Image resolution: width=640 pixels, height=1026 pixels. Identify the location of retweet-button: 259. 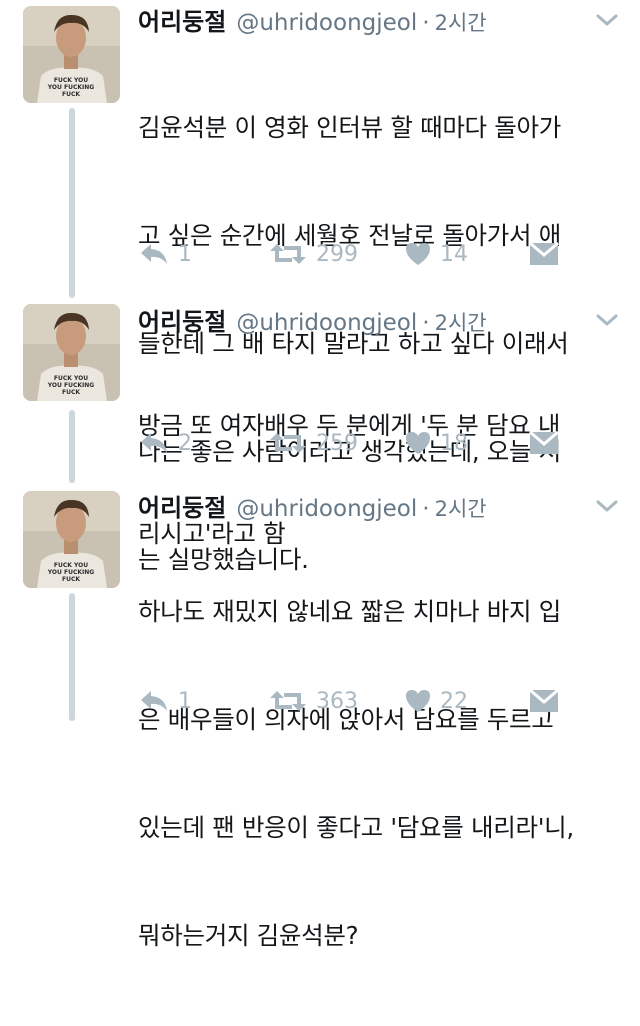
(313, 443).